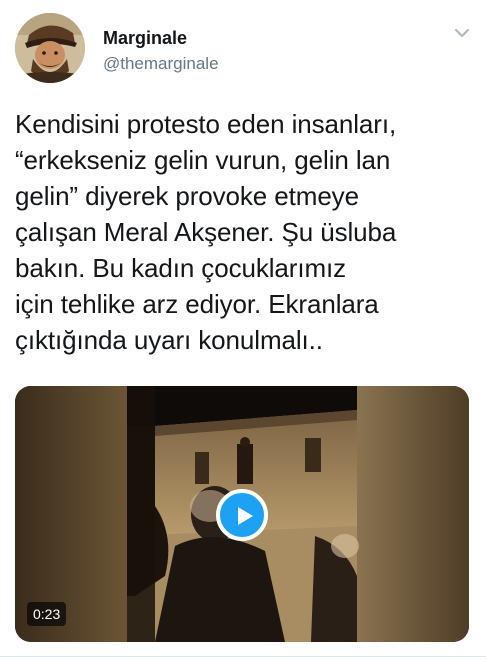 The width and height of the screenshot is (486, 660). What do you see at coordinates (161, 64) in the screenshot?
I see `author-handle: @themarginale` at bounding box center [161, 64].